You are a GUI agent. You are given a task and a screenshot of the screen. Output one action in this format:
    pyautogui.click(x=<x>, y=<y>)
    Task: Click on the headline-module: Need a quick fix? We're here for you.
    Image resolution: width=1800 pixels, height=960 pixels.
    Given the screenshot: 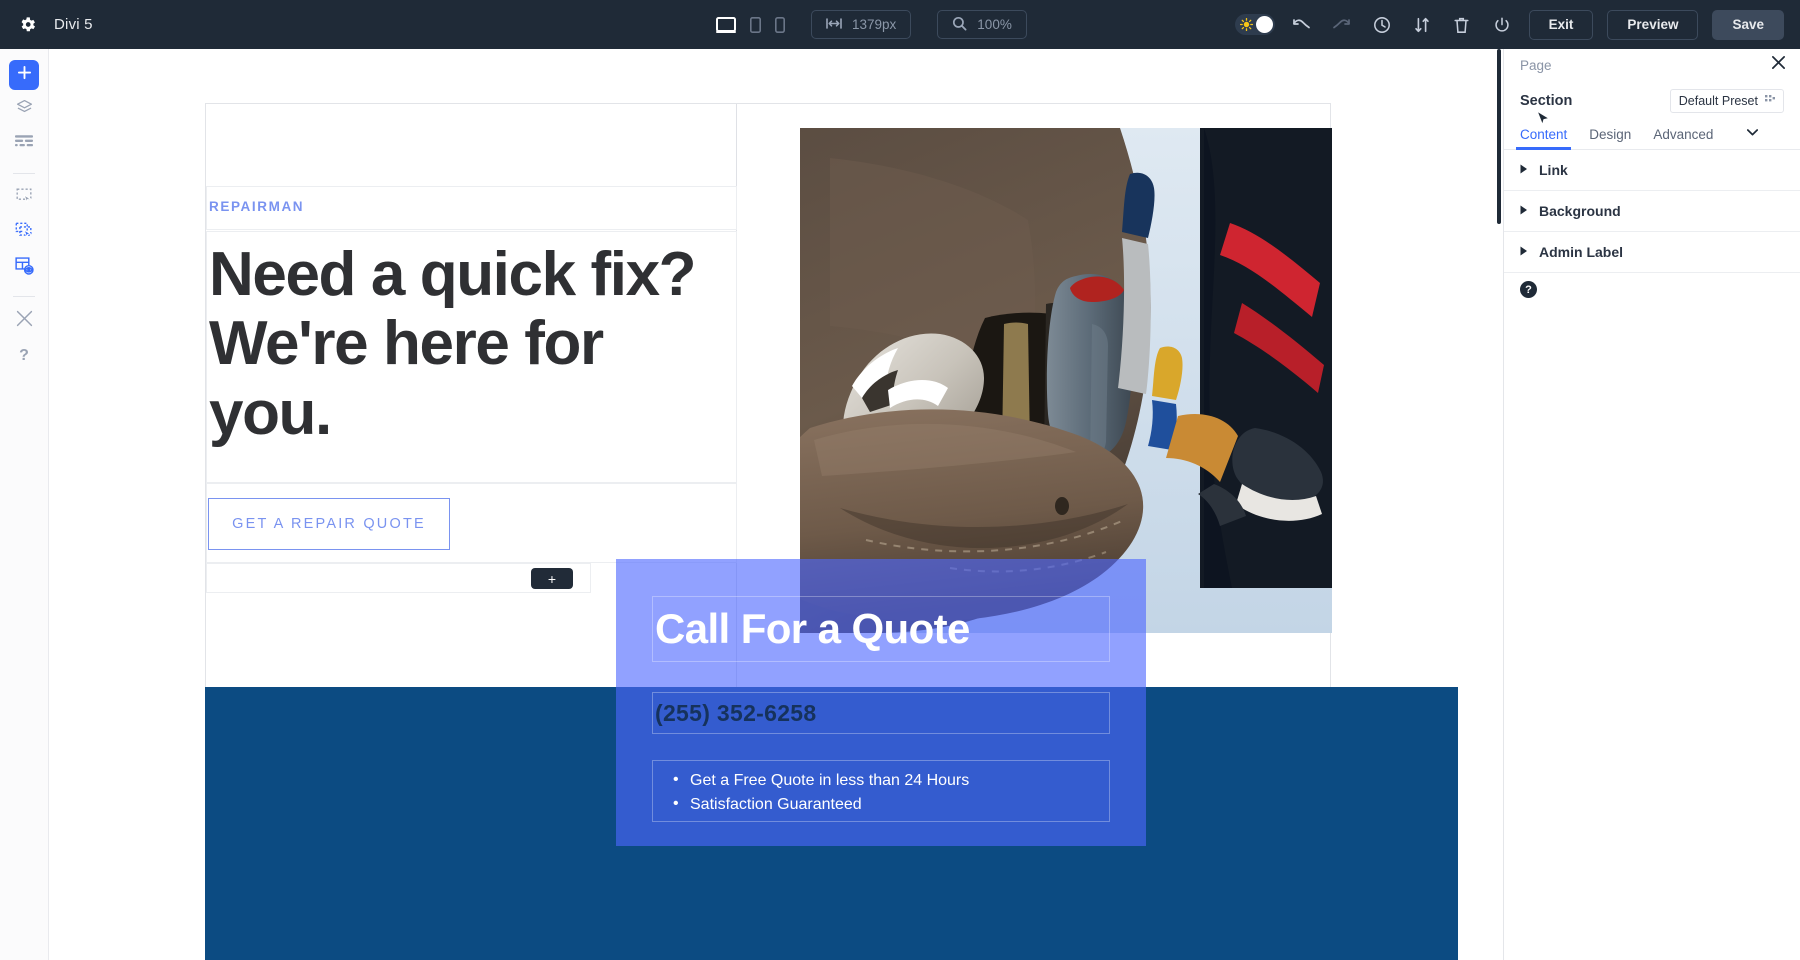 What is the action you would take?
    pyautogui.click(x=471, y=357)
    